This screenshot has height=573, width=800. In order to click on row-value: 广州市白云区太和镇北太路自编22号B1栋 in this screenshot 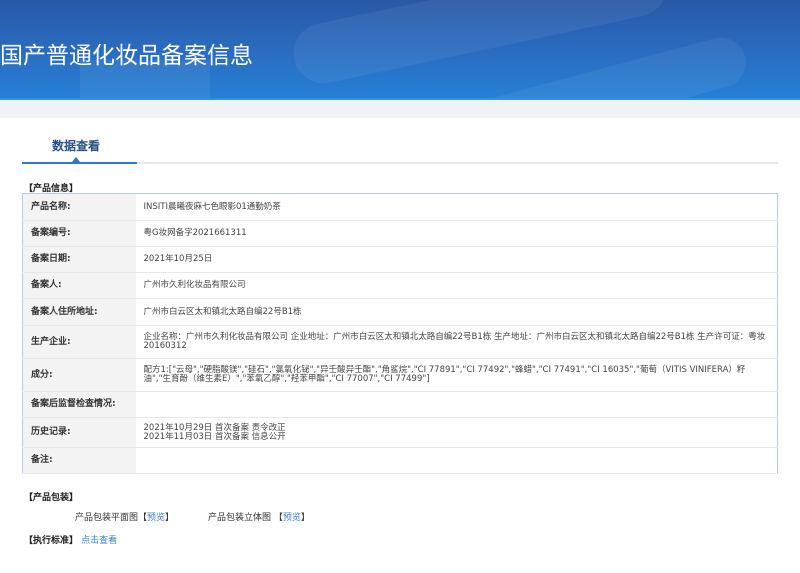, I will do `click(456, 312)`.